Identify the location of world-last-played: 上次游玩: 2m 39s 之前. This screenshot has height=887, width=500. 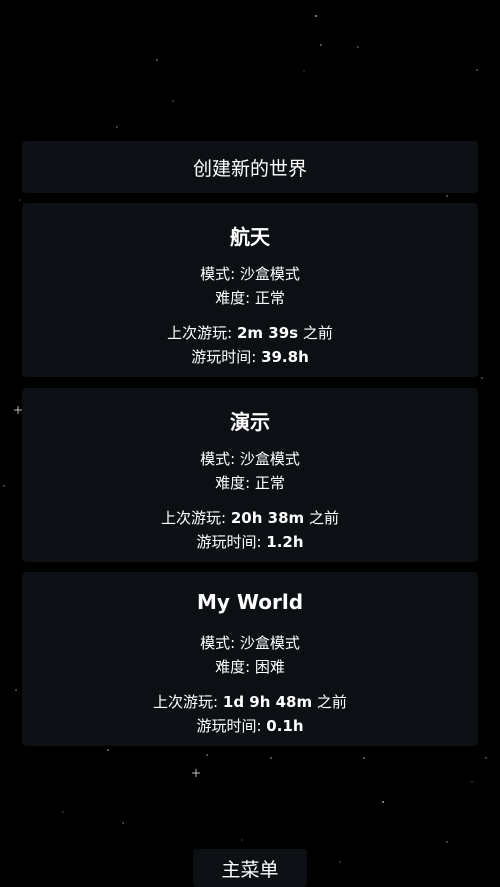
(250, 333).